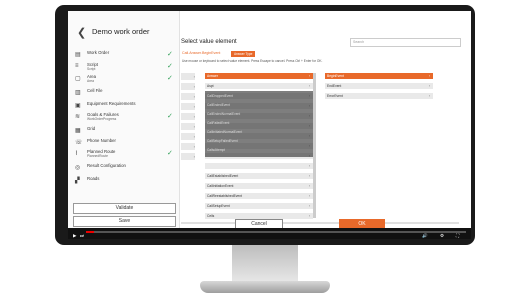 Image resolution: width=530 pixels, height=300 pixels. Describe the element at coordinates (78, 106) in the screenshot. I see `equipment-icon: ▣` at that location.